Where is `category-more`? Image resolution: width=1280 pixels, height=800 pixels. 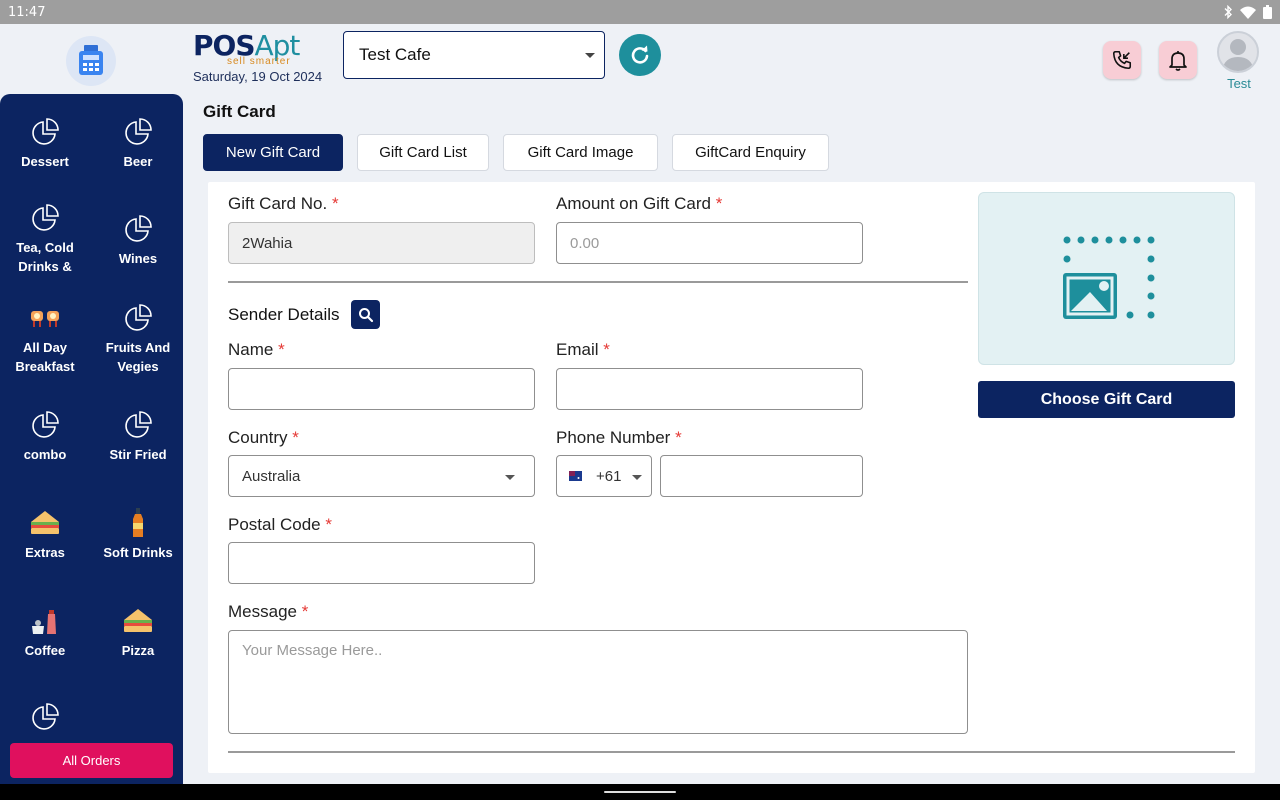
category-more is located at coordinates (45, 718).